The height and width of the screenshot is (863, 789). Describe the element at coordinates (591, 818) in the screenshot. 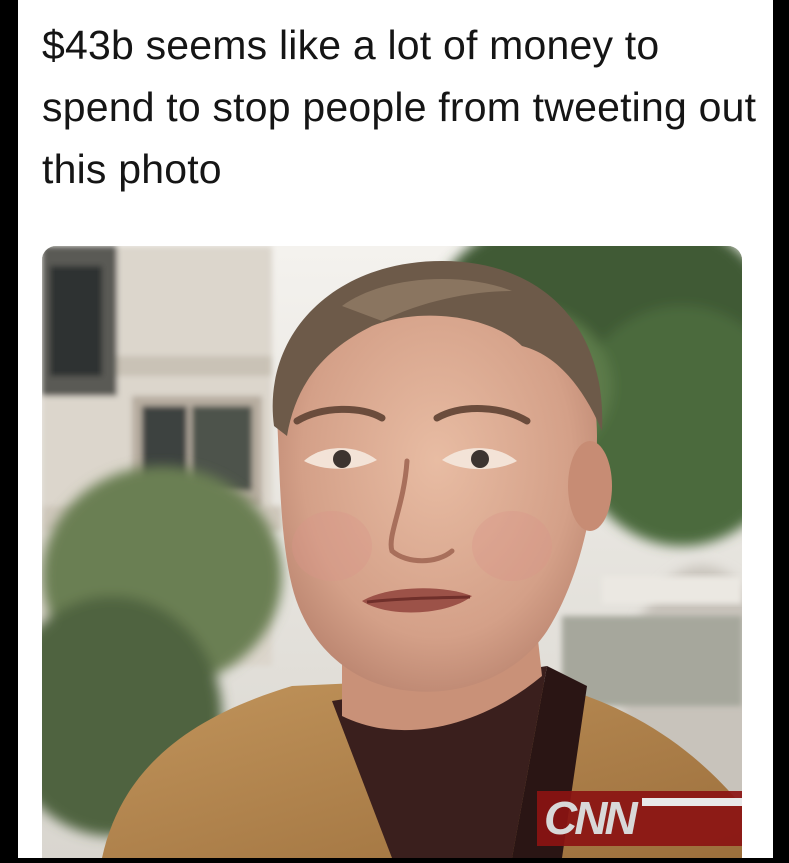

I see `cnn-logo-text: CNN` at that location.